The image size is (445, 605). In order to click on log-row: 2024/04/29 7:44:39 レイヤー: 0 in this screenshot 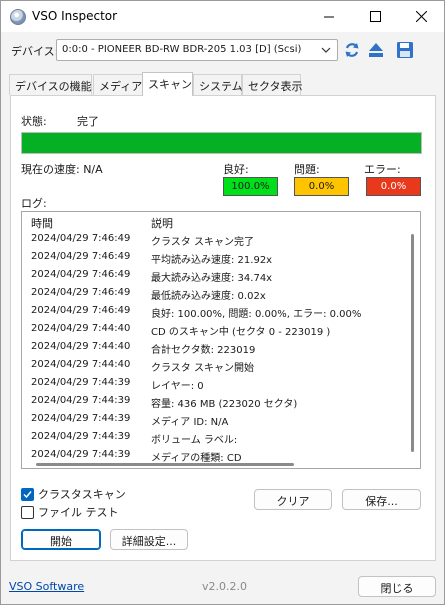, I will do `click(216, 383)`.